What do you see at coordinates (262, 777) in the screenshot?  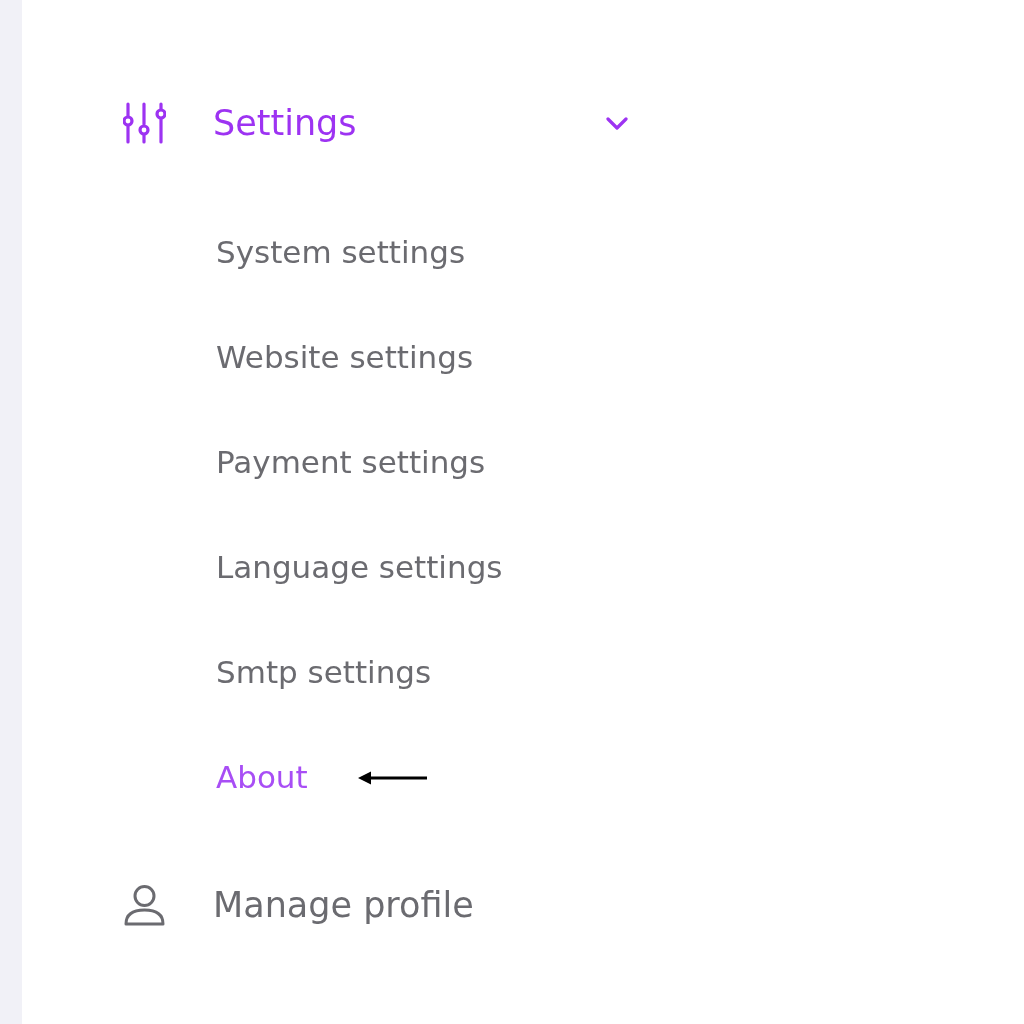 I see `submenu-item: About` at bounding box center [262, 777].